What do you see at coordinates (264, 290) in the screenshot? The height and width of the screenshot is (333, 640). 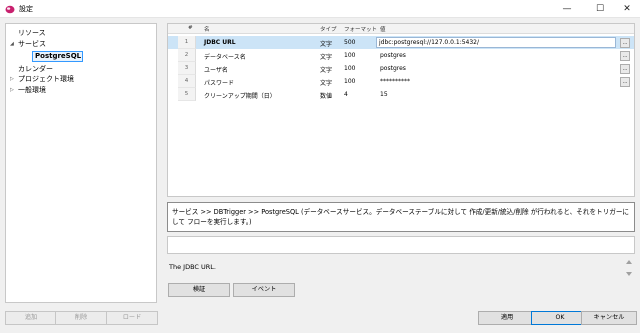 I see `event-button: イベント` at bounding box center [264, 290].